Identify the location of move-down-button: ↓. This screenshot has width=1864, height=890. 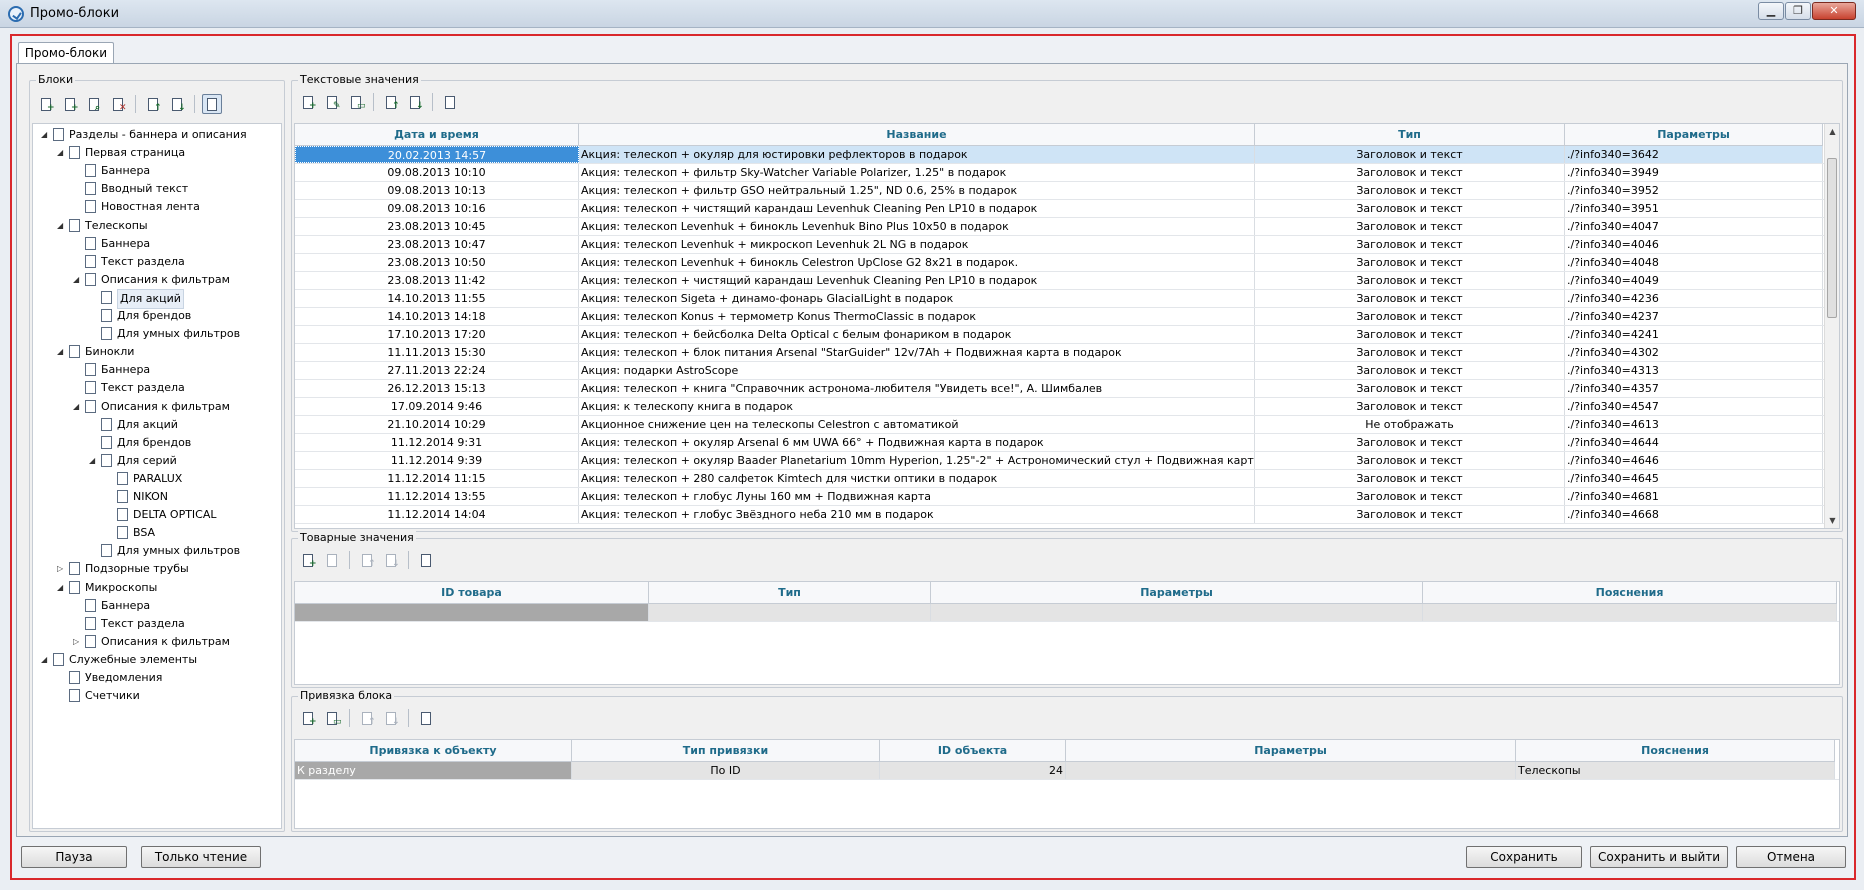
(177, 104).